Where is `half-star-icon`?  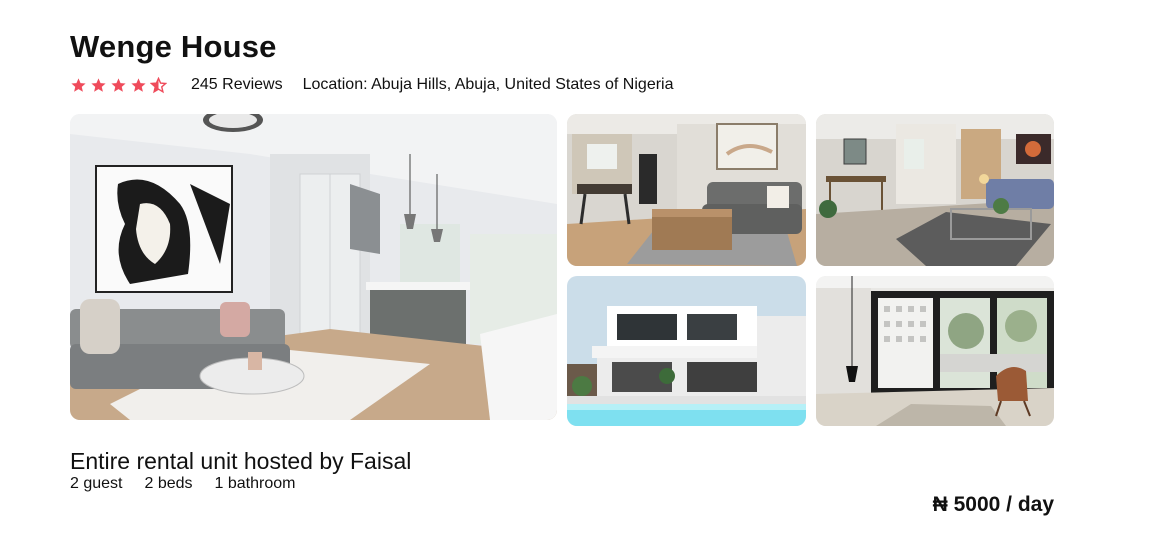 half-star-icon is located at coordinates (158, 84).